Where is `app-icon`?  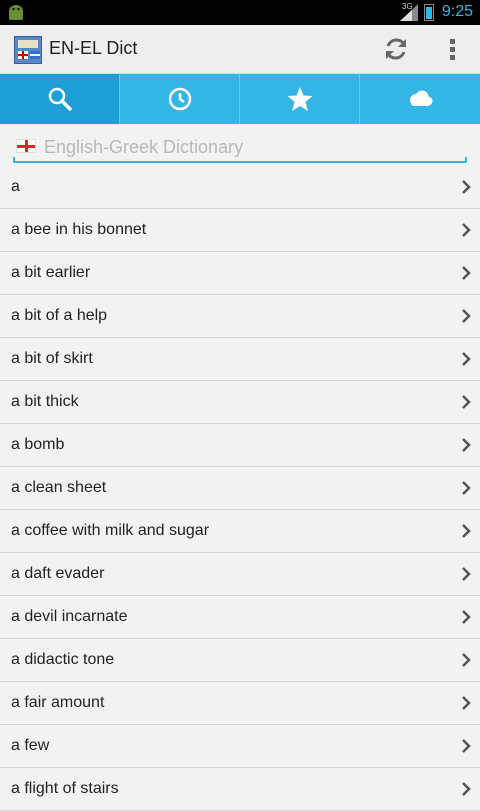 app-icon is located at coordinates (28, 50).